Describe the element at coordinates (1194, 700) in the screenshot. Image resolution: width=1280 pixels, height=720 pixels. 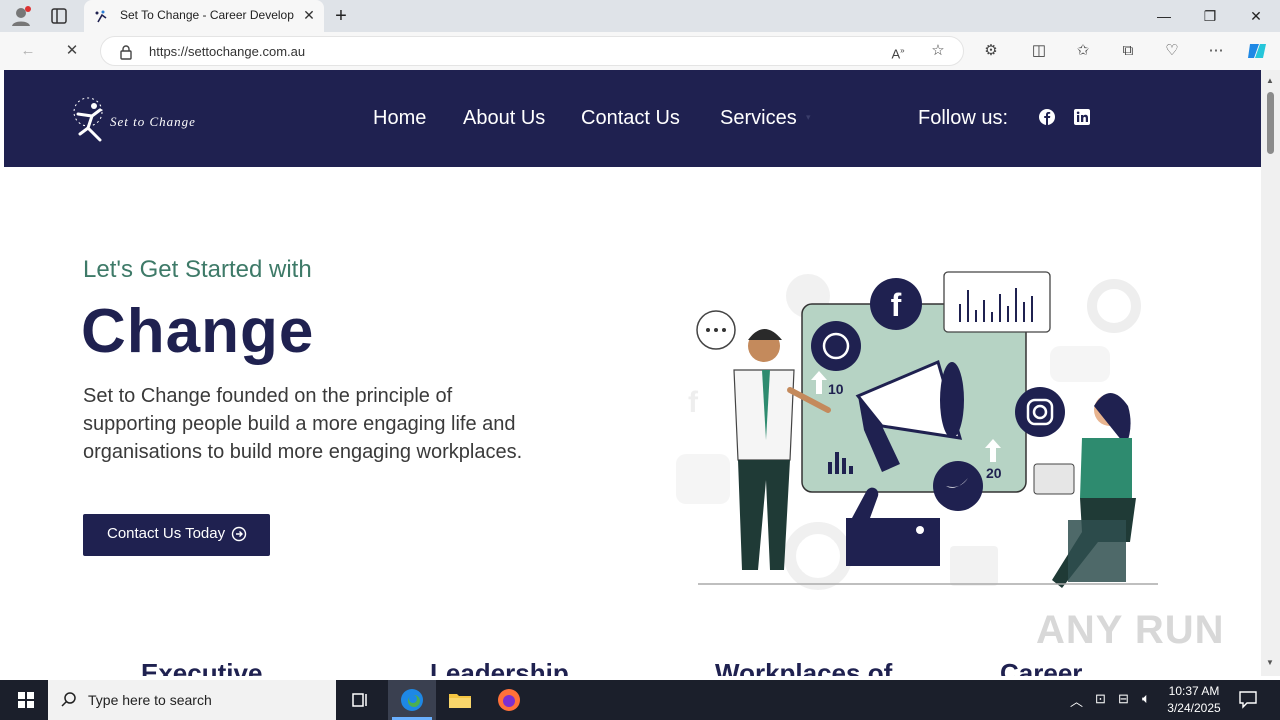
I see `taskbar-clock: 10:37 AM 3/24/2025` at that location.